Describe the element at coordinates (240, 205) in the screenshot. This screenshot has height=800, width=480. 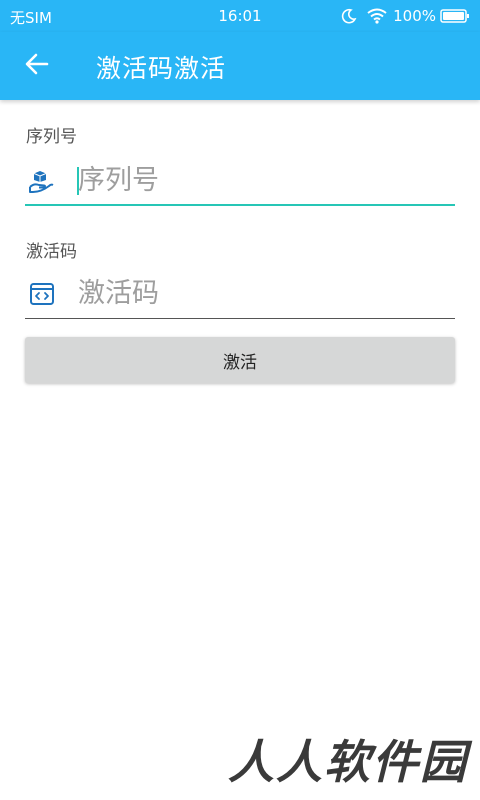
I see `serial-underline` at that location.